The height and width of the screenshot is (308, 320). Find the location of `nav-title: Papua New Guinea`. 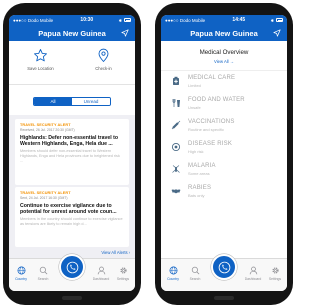

nav-title: Papua New Guinea is located at coordinates (72, 33).